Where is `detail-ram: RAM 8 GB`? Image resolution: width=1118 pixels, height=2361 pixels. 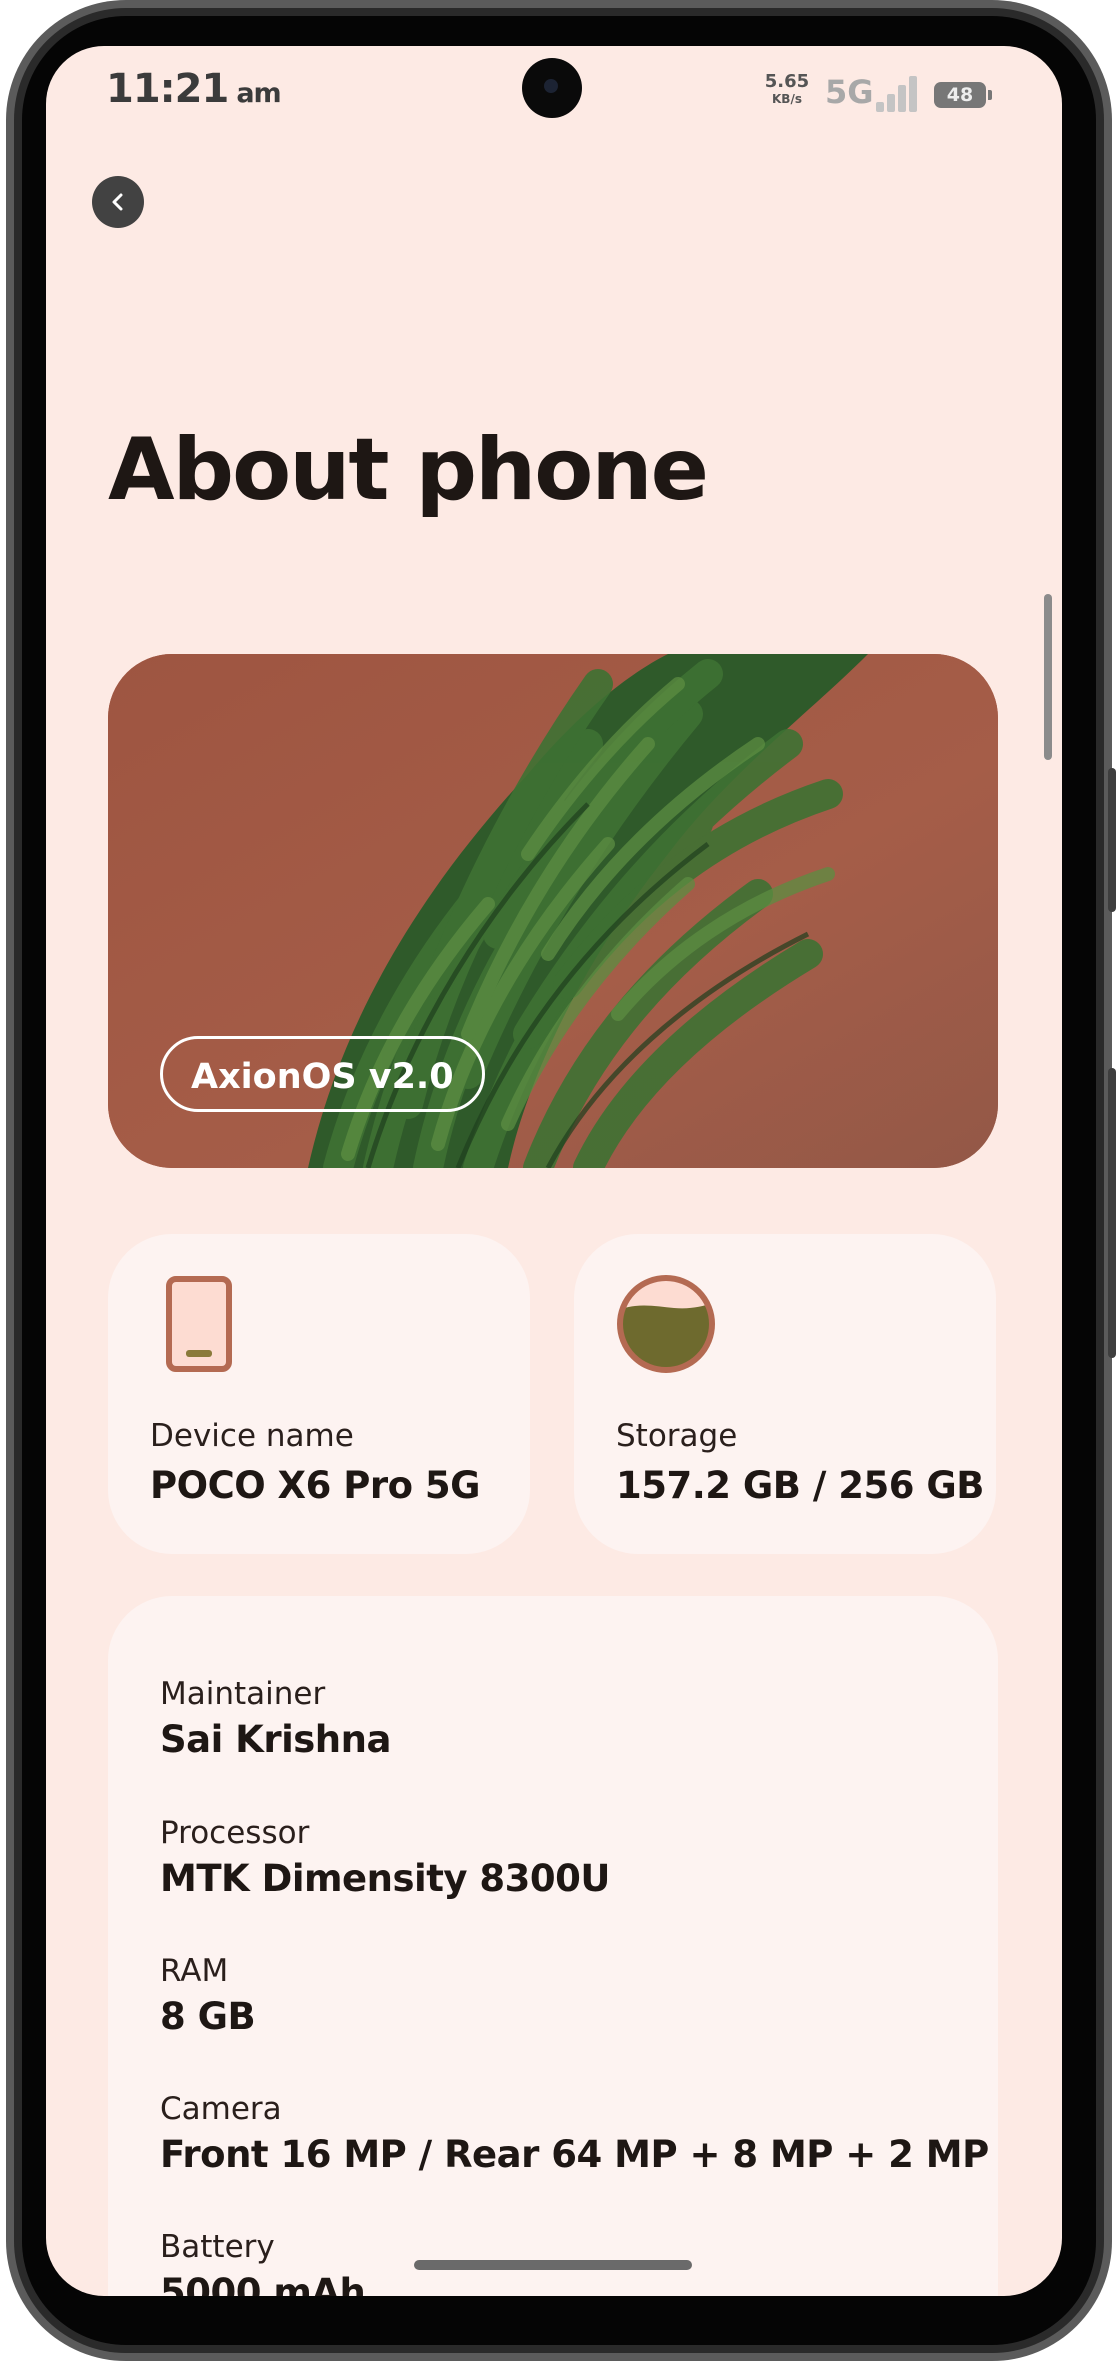
detail-ram: RAM 8 GB is located at coordinates (208, 1995).